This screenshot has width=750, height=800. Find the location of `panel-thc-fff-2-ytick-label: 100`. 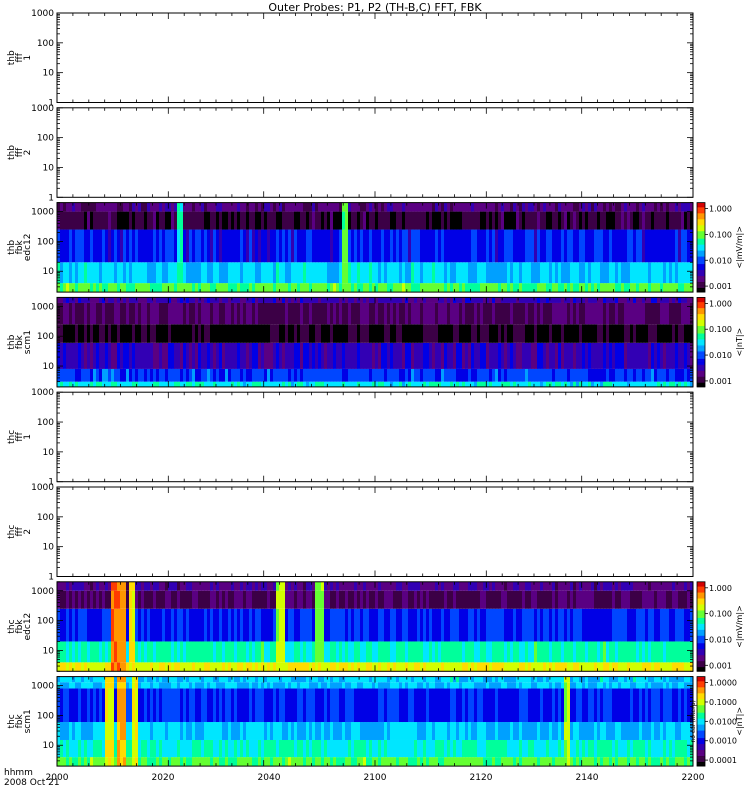

panel-thc-fff-2-ytick-label: 100 is located at coordinates (45, 518).